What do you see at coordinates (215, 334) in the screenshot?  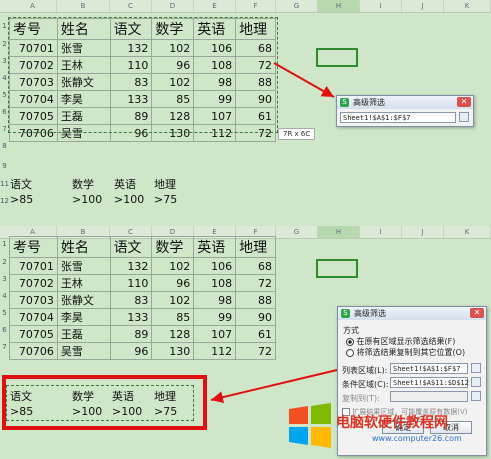 I see `table-cell: 107` at bounding box center [215, 334].